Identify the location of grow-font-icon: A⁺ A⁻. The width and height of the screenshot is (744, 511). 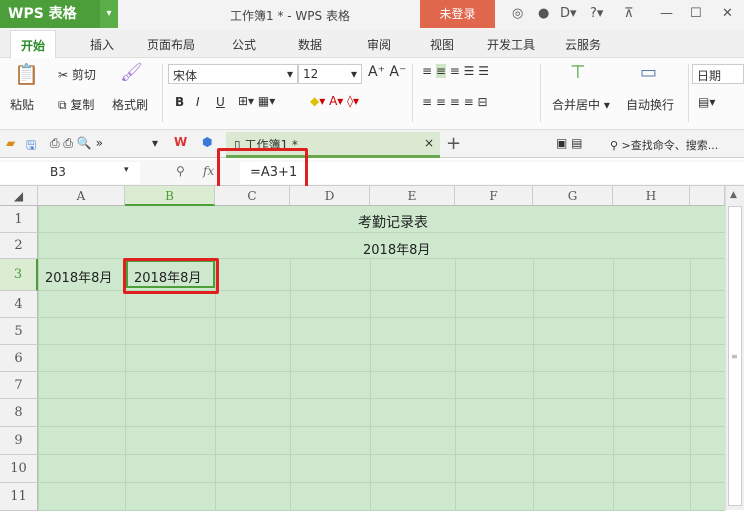
(387, 72).